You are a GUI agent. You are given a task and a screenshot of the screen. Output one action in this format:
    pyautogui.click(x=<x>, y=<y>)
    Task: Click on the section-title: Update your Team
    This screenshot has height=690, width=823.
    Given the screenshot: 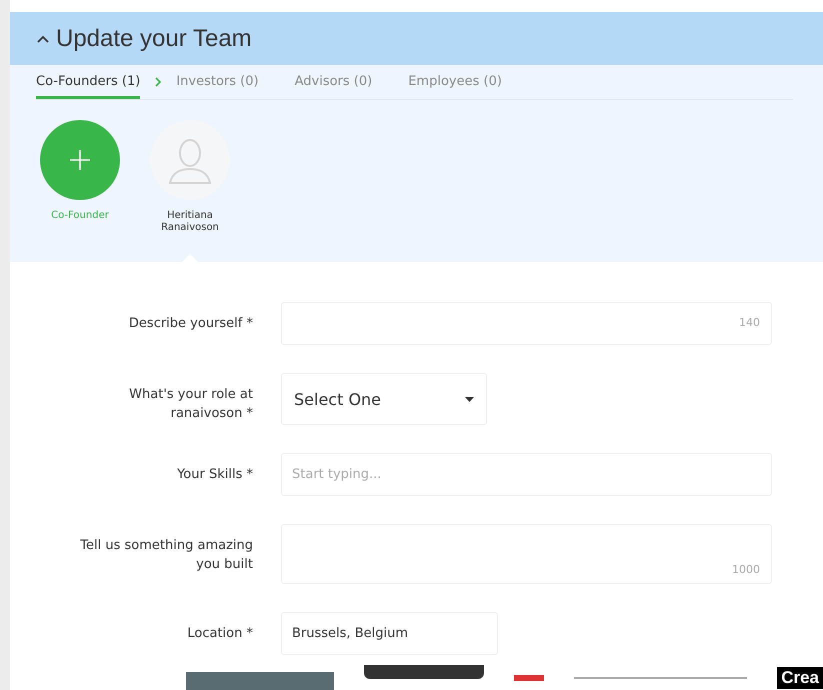 What is the action you would take?
    pyautogui.click(x=154, y=38)
    